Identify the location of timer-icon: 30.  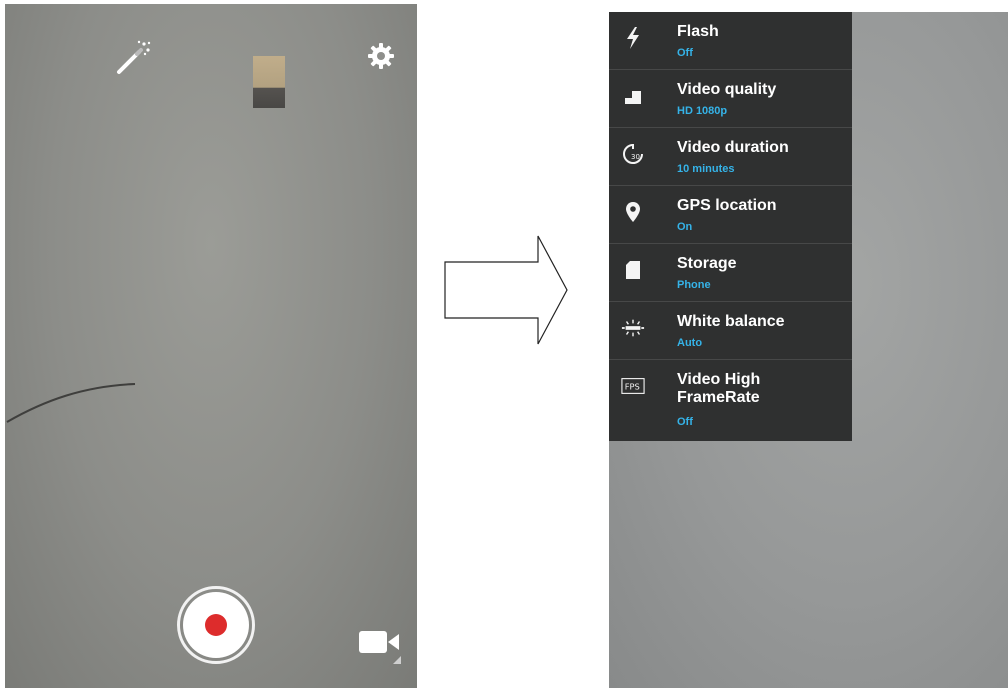
(633, 154).